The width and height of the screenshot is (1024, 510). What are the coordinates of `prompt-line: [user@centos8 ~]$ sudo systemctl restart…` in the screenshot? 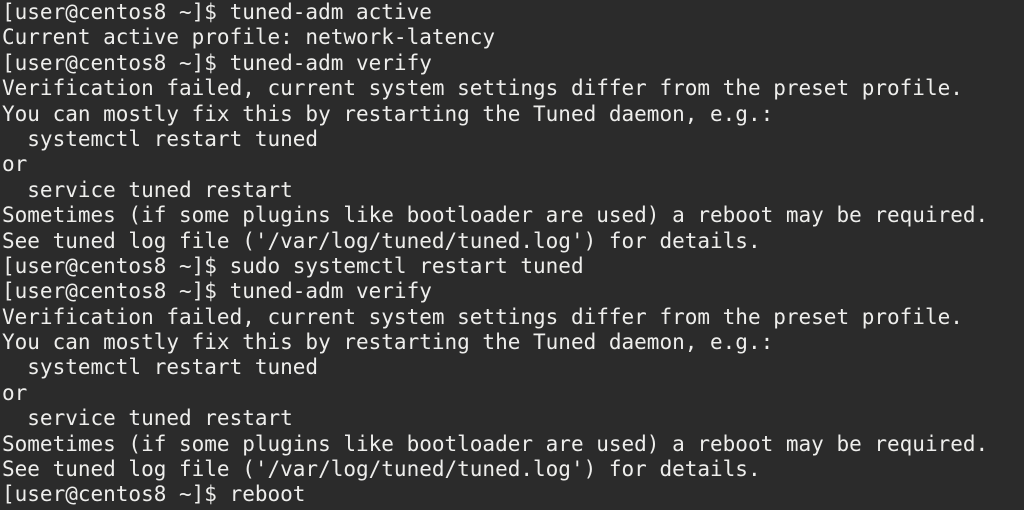 It's located at (293, 265).